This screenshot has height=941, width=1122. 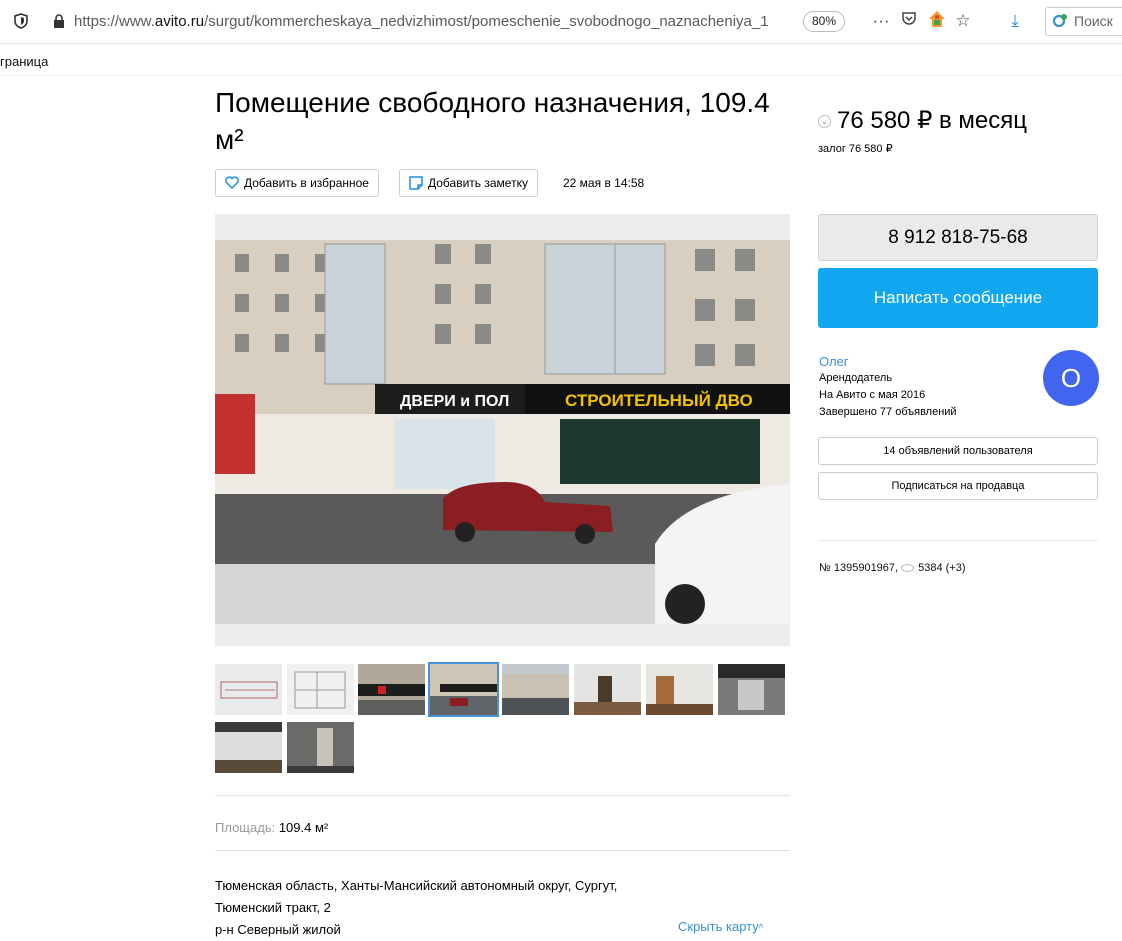 I want to click on note-icon, so click(x=416, y=183).